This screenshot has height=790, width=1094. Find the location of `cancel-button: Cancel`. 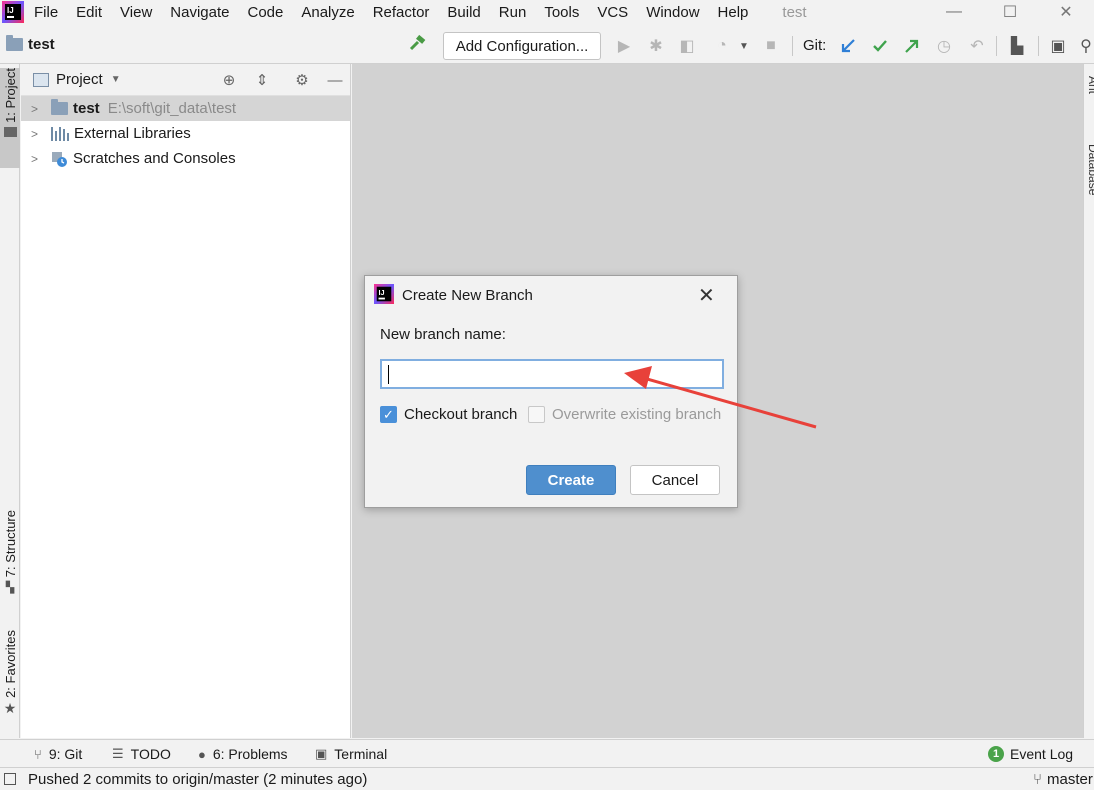

cancel-button: Cancel is located at coordinates (675, 480).